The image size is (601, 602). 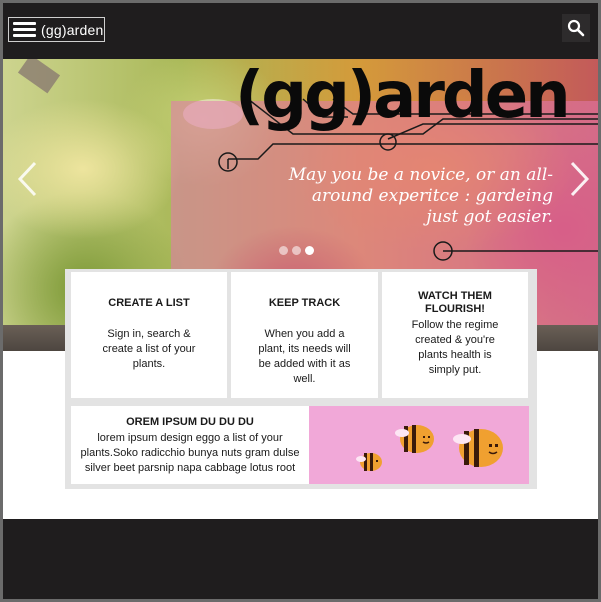 I want to click on bee-illustration, so click(x=419, y=445).